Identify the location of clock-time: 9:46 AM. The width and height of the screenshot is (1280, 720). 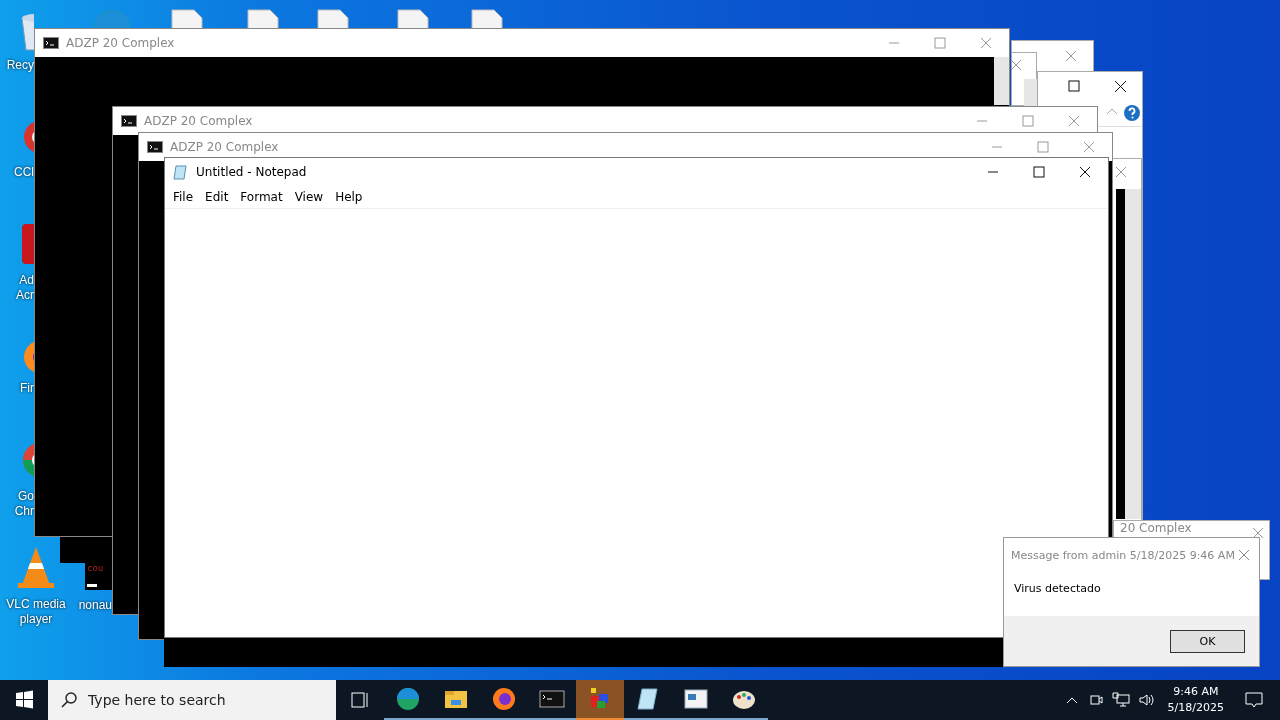
(1196, 692).